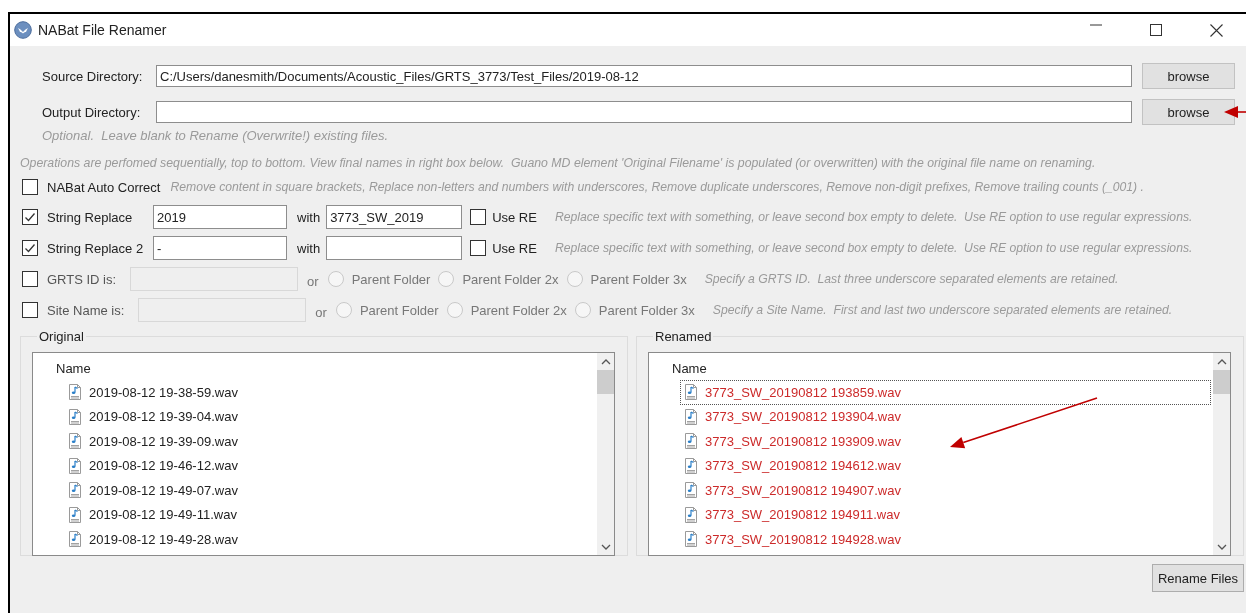 This screenshot has width=1246, height=613. Describe the element at coordinates (329, 514) in the screenshot. I see `file-row: 2019-08-12 19-49-11.wav` at that location.